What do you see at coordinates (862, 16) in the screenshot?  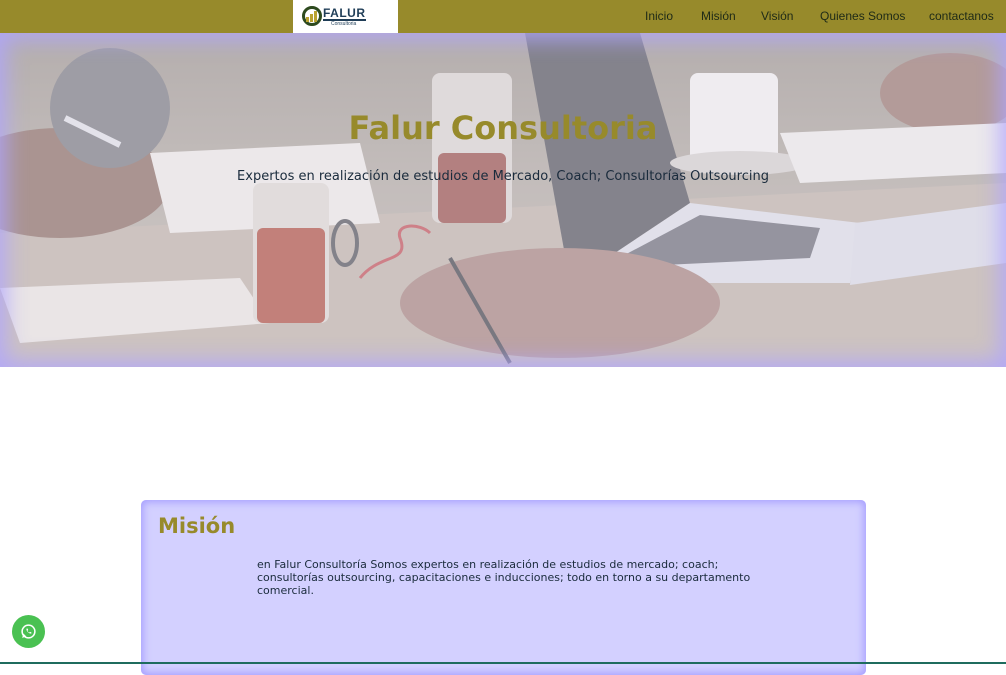 I see `nav-link-quienes-somos: Quienes Somos` at bounding box center [862, 16].